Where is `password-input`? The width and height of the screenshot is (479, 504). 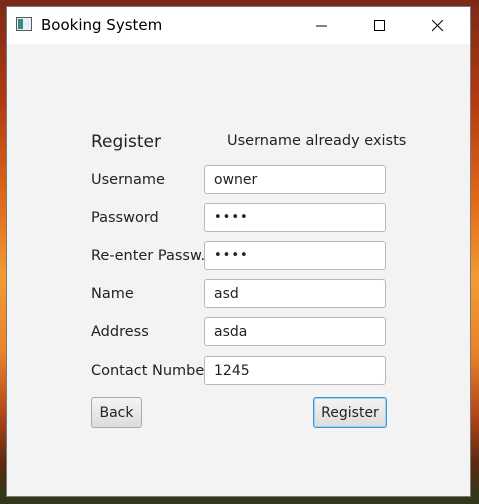 password-input is located at coordinates (295, 217).